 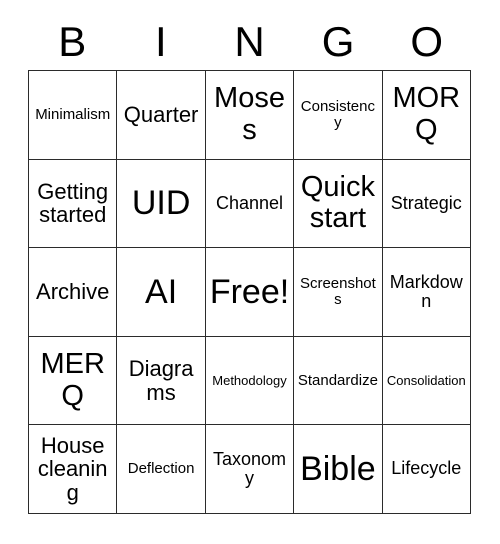 I want to click on bingo-cell-label: Screenshots, so click(x=337, y=291).